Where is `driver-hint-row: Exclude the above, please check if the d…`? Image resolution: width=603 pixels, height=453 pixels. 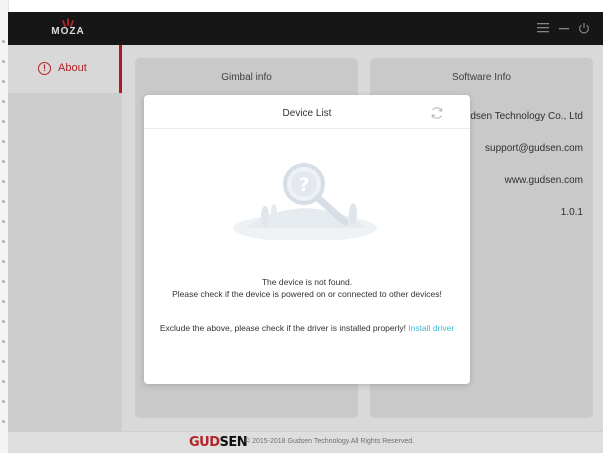 driver-hint-row: Exclude the above, please check if the d… is located at coordinates (307, 328).